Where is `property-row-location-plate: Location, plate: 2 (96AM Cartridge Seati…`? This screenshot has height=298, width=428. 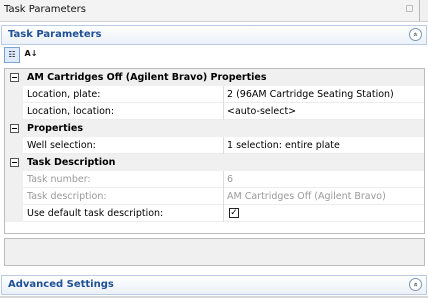 property-row-location-plate: Location, plate: 2 (96AM Cartridge Seati… is located at coordinates (214, 94).